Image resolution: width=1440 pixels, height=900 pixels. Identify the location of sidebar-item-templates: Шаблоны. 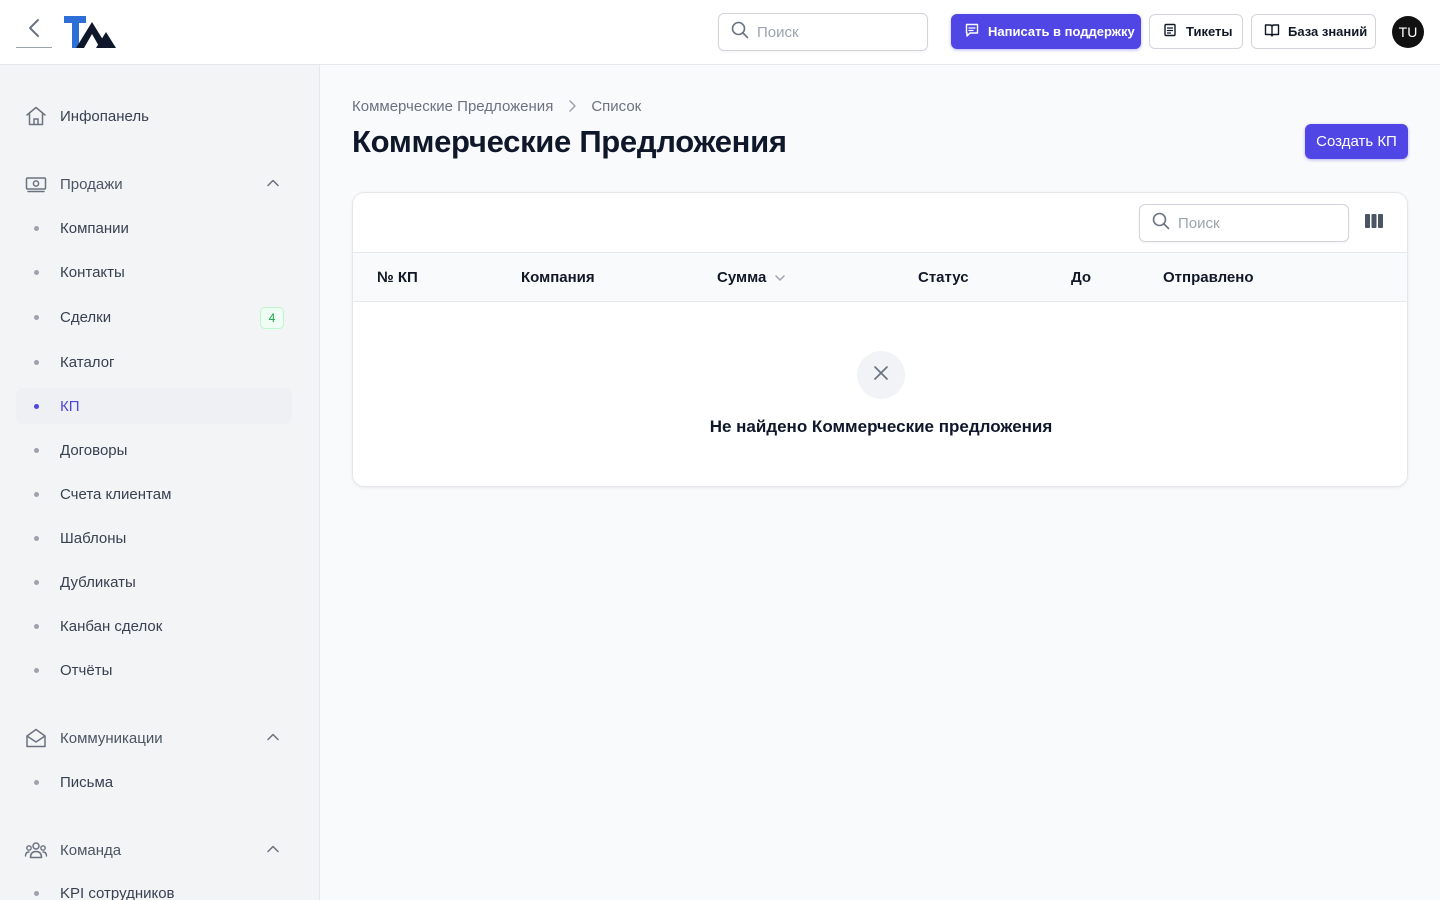
(154, 538).